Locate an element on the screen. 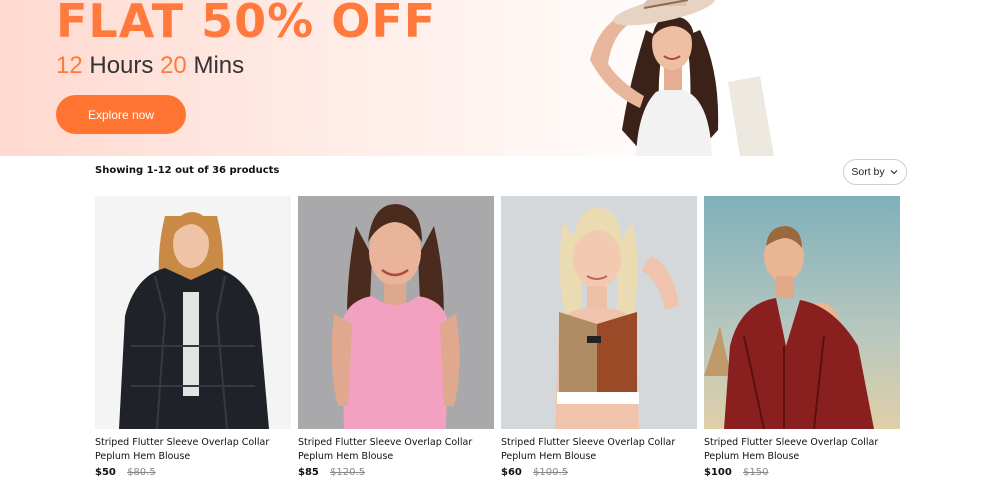  product-prices: $60 $100.5 is located at coordinates (534, 472).